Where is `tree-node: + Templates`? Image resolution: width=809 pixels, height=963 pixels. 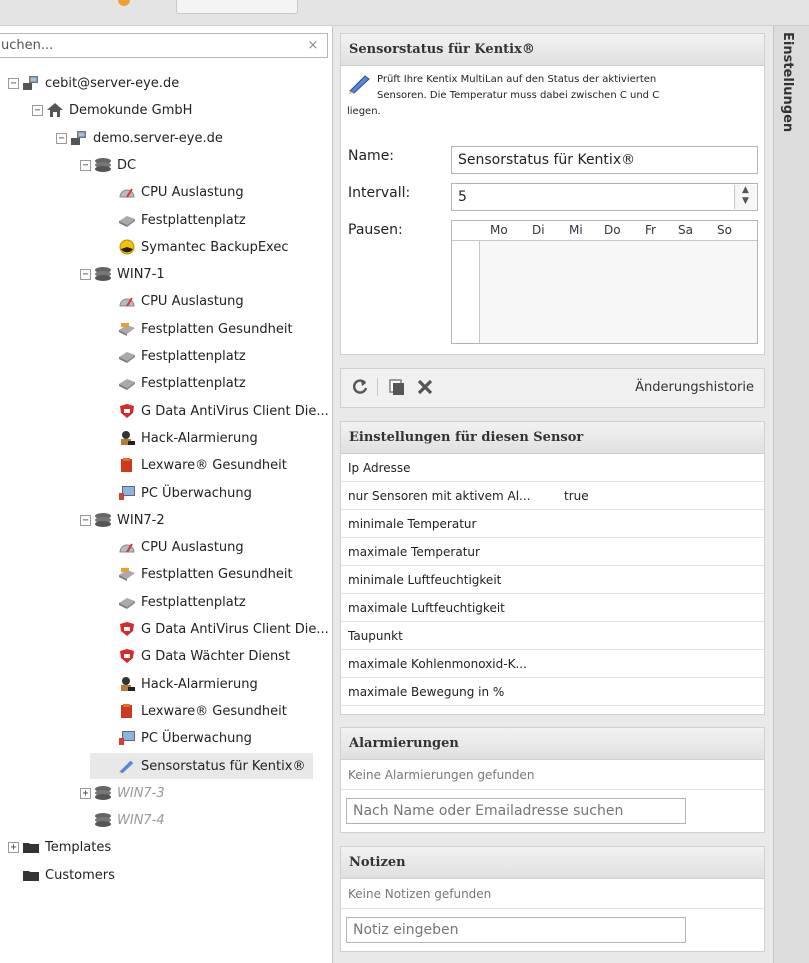 tree-node: + Templates is located at coordinates (166, 847).